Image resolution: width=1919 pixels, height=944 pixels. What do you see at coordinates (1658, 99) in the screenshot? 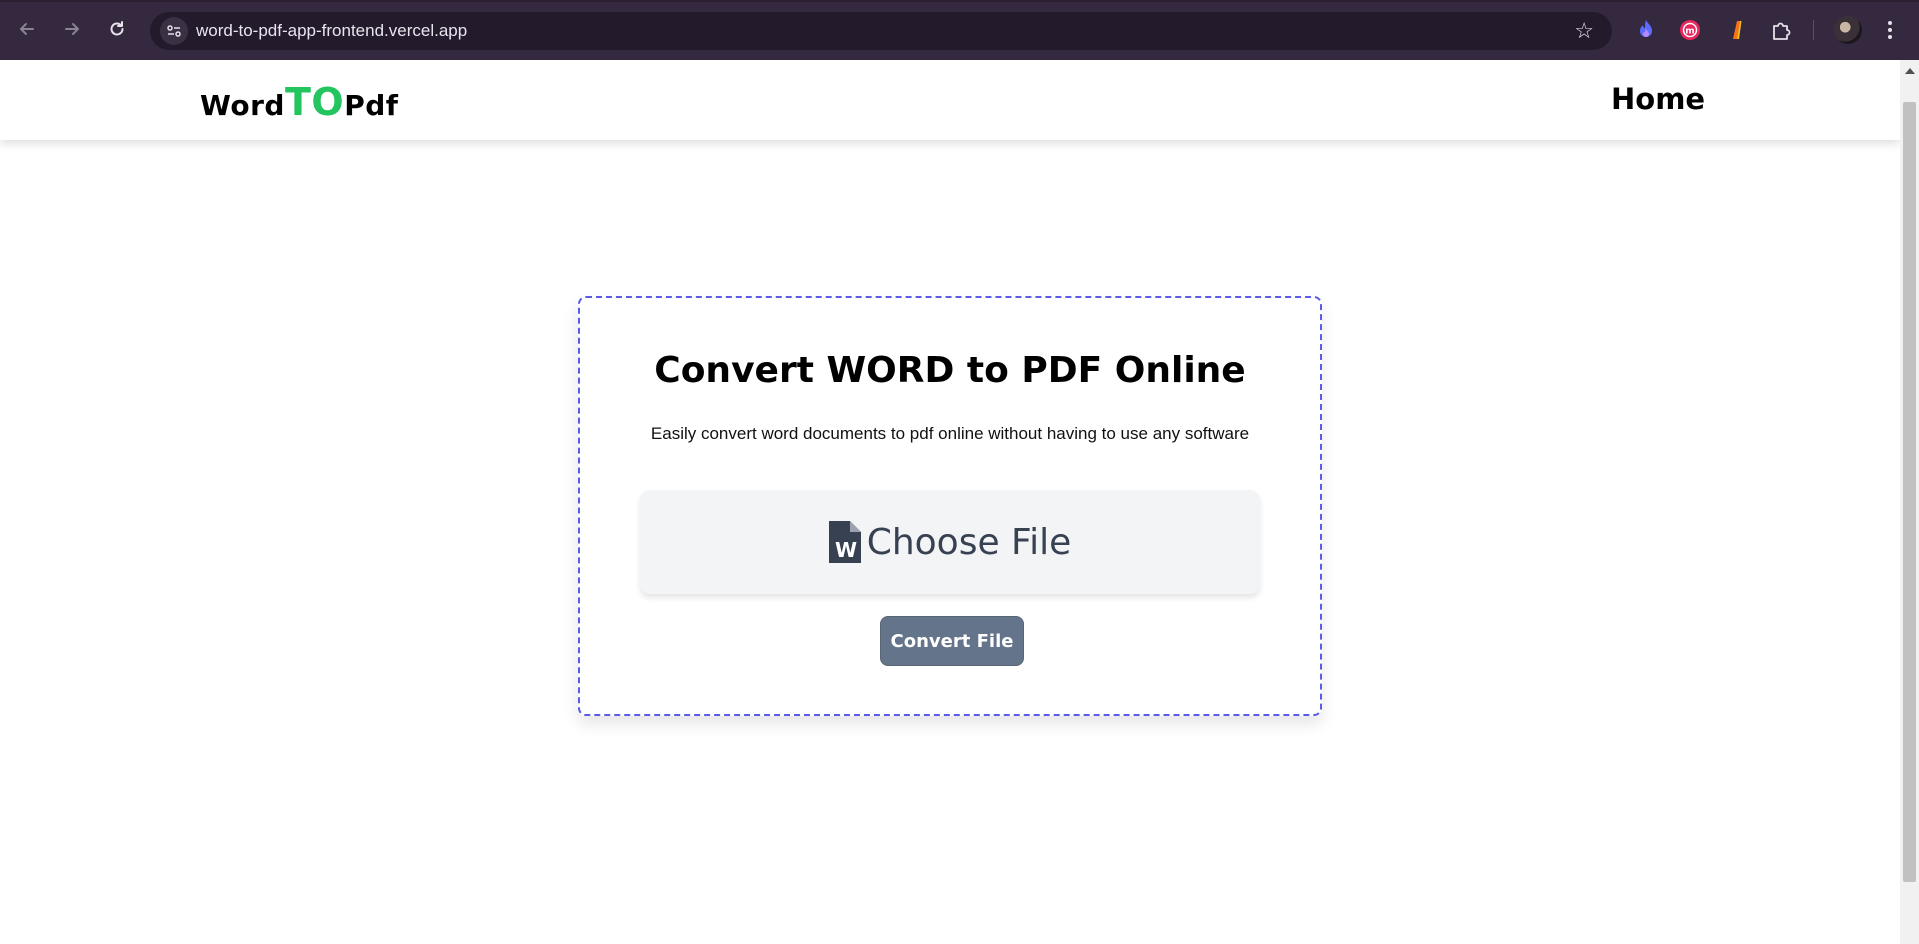
I see `home-link: Home` at bounding box center [1658, 99].